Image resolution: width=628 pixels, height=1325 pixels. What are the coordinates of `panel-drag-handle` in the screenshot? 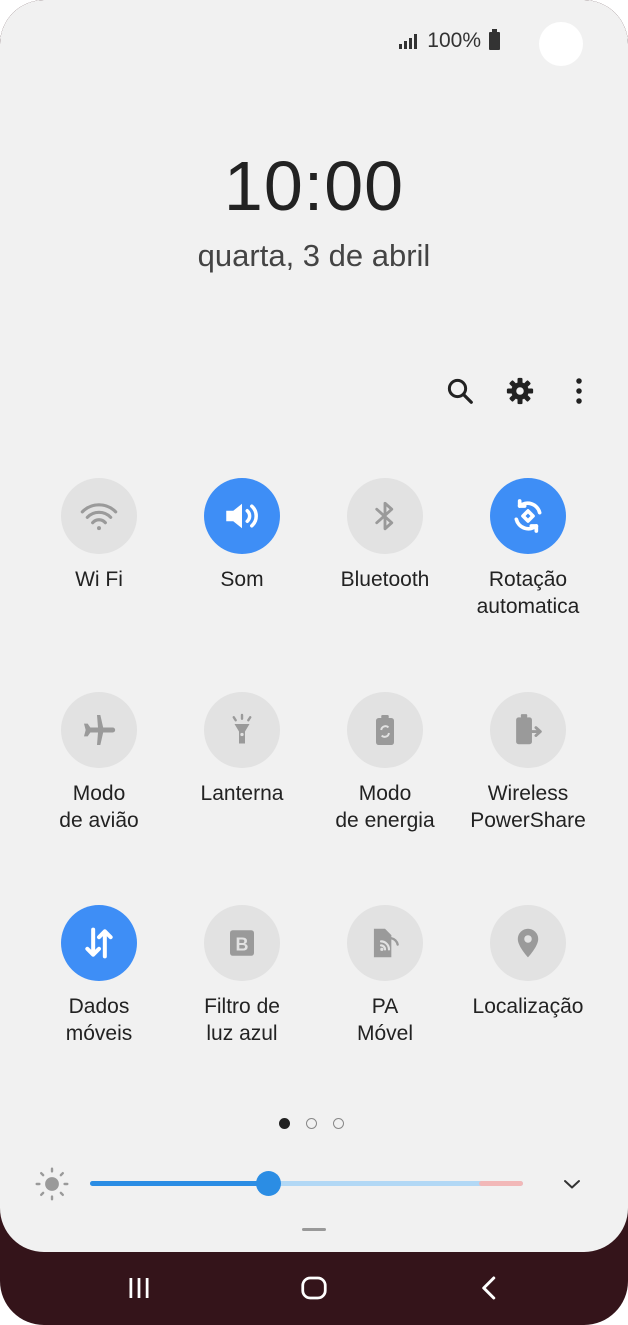 It's located at (314, 1229).